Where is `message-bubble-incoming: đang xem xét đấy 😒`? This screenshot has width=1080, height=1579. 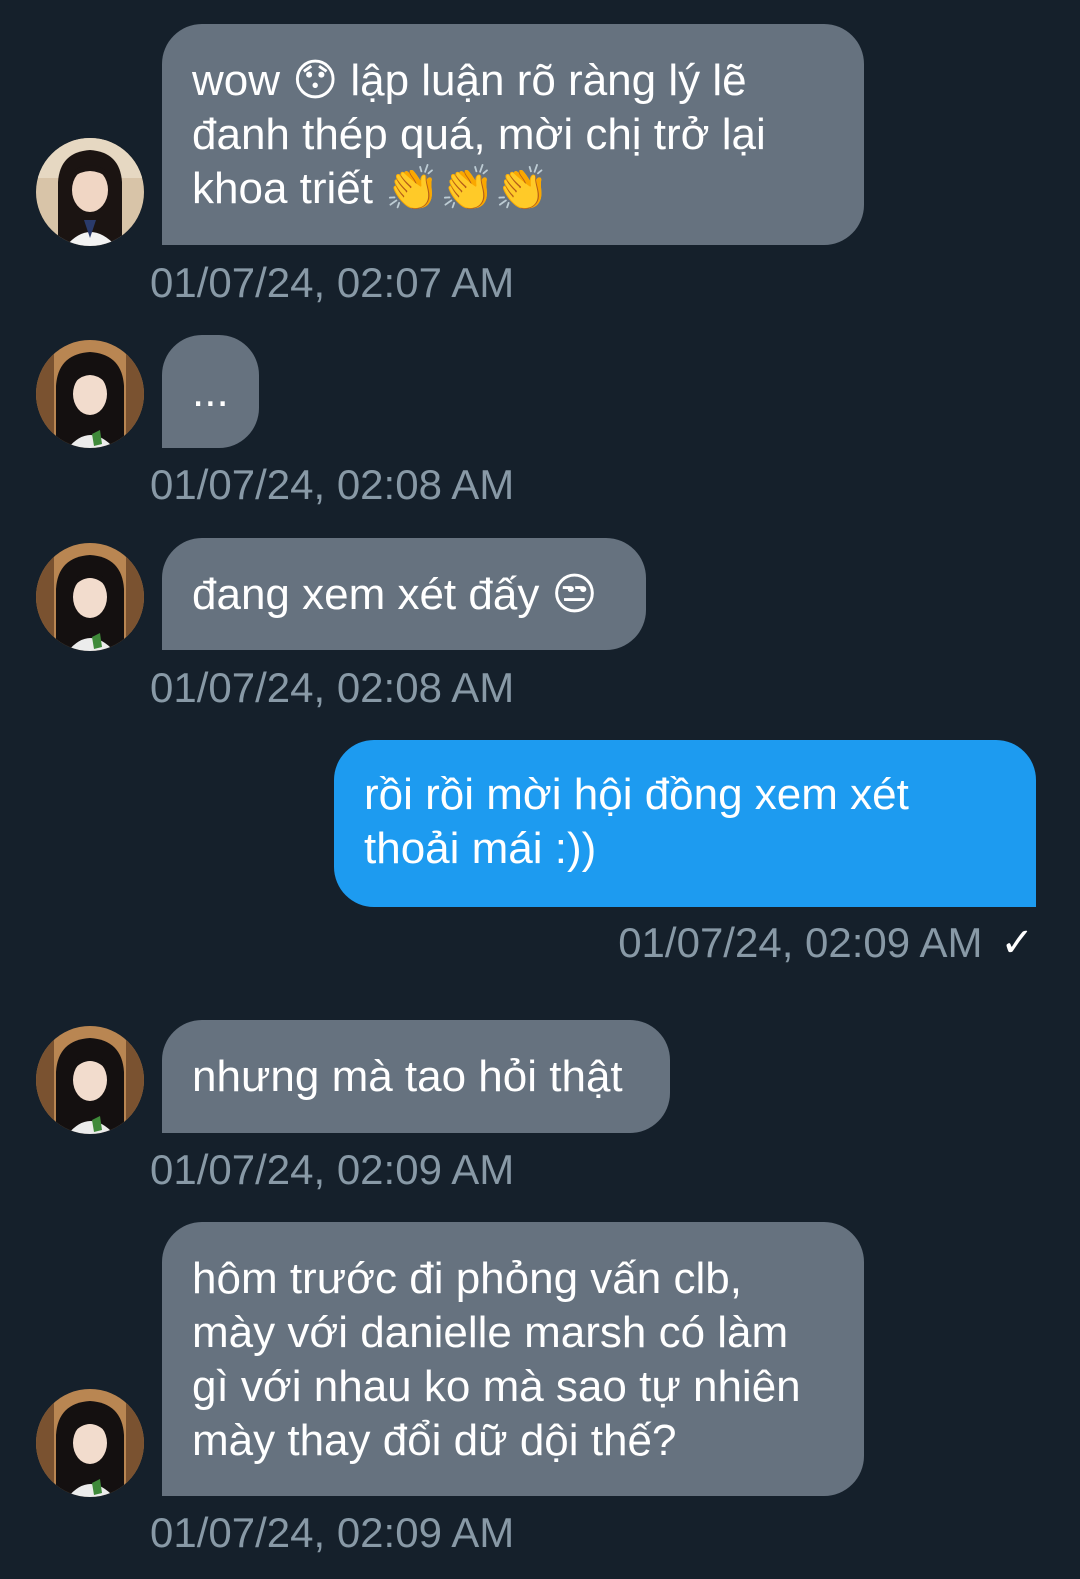
message-bubble-incoming: đang xem xét đấy 😒 is located at coordinates (404, 594).